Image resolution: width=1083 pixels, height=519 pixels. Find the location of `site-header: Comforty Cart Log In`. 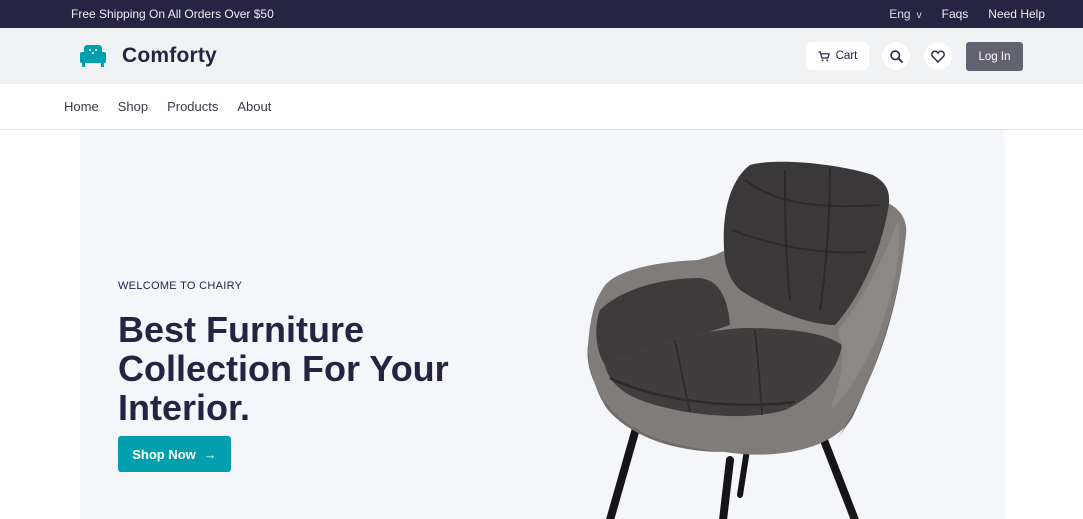

site-header: Comforty Cart Log In is located at coordinates (541, 56).